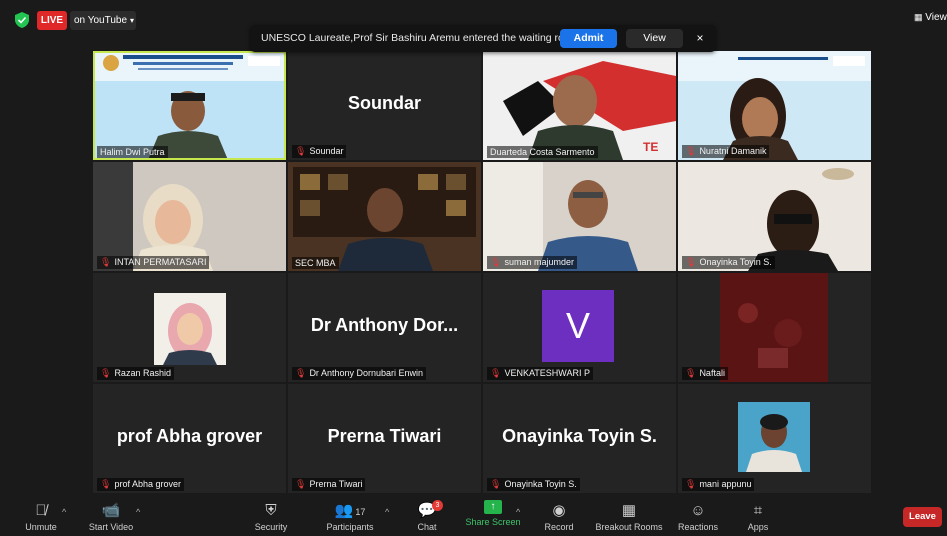  I want to click on video-tile: Prerna Tiwari 🎙 Prerna Tiwari, so click(384, 438).